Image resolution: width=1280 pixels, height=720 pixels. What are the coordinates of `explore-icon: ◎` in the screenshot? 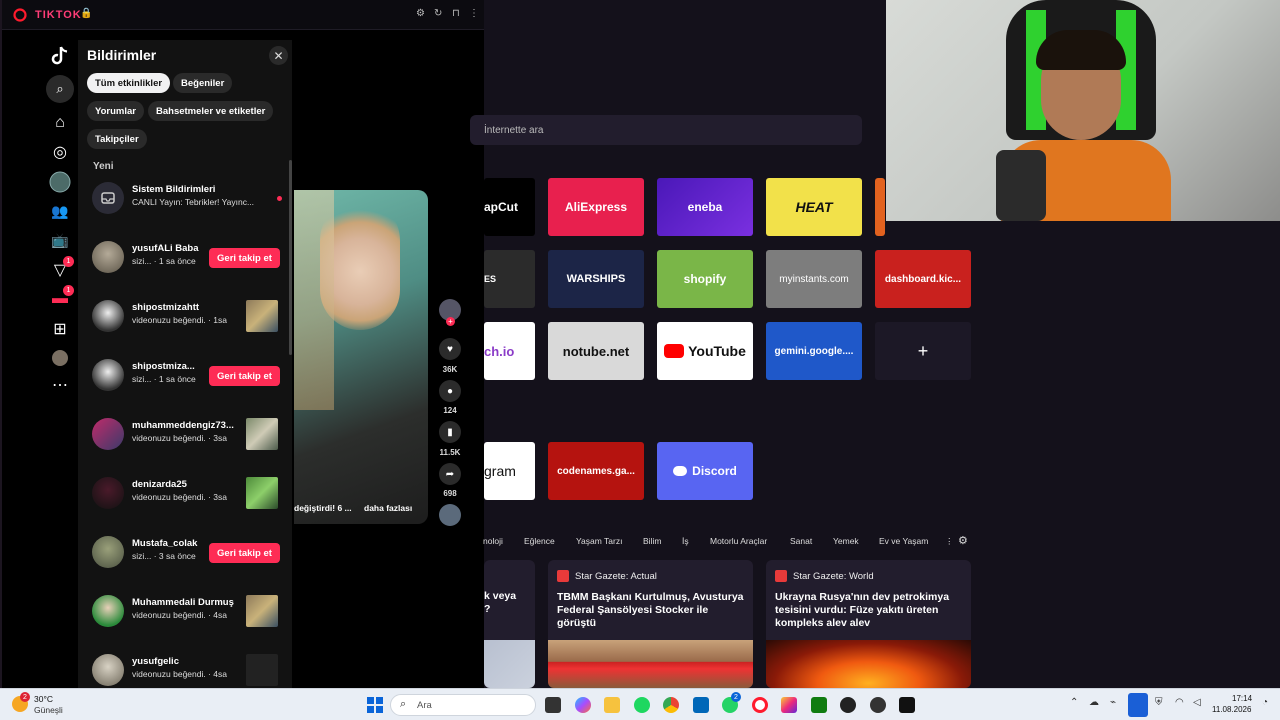 It's located at (60, 152).